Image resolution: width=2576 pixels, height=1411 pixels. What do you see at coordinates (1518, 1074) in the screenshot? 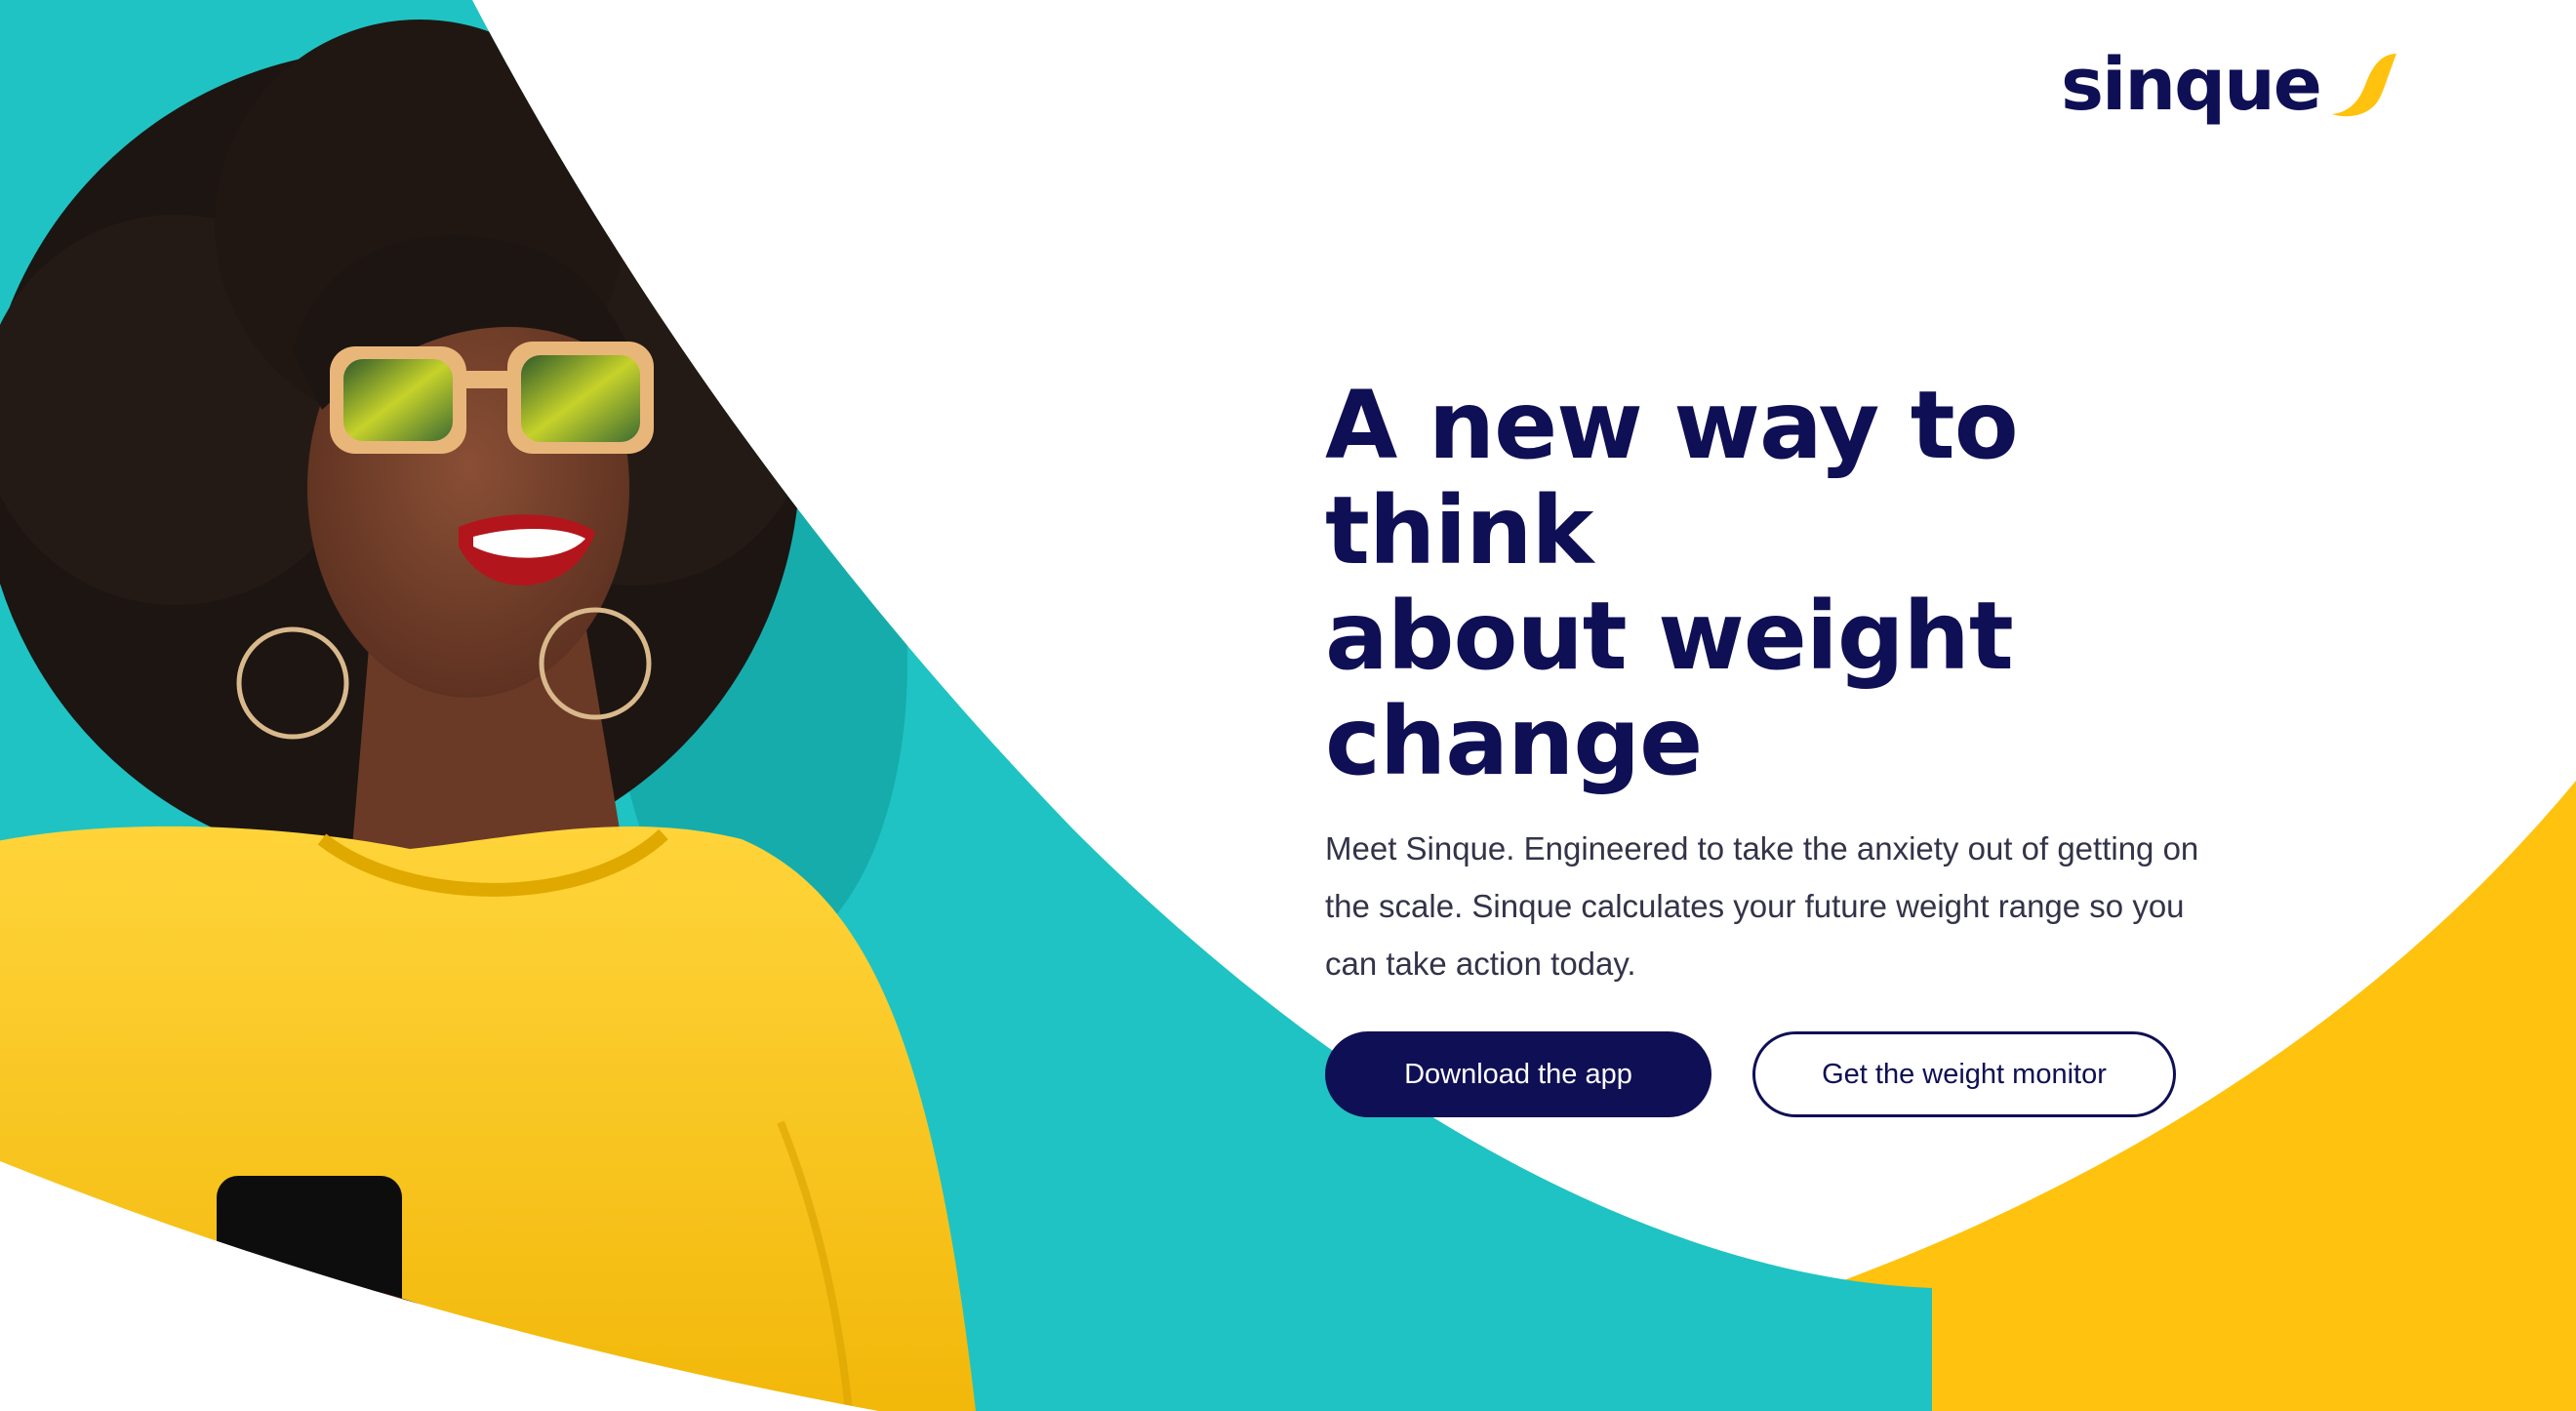
I see `download-app-button: Download the app` at bounding box center [1518, 1074].